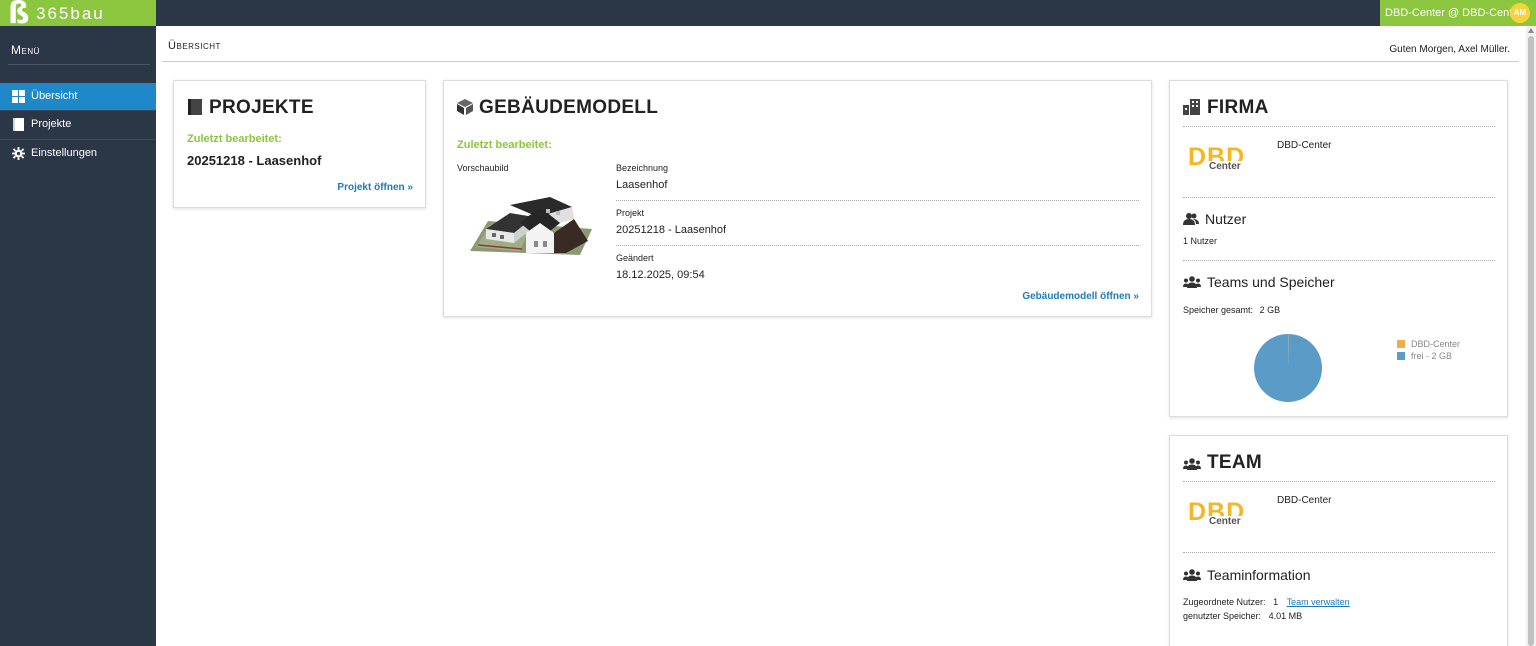 The image size is (1536, 646). What do you see at coordinates (18, 96) in the screenshot?
I see `dashboard-icon` at bounding box center [18, 96].